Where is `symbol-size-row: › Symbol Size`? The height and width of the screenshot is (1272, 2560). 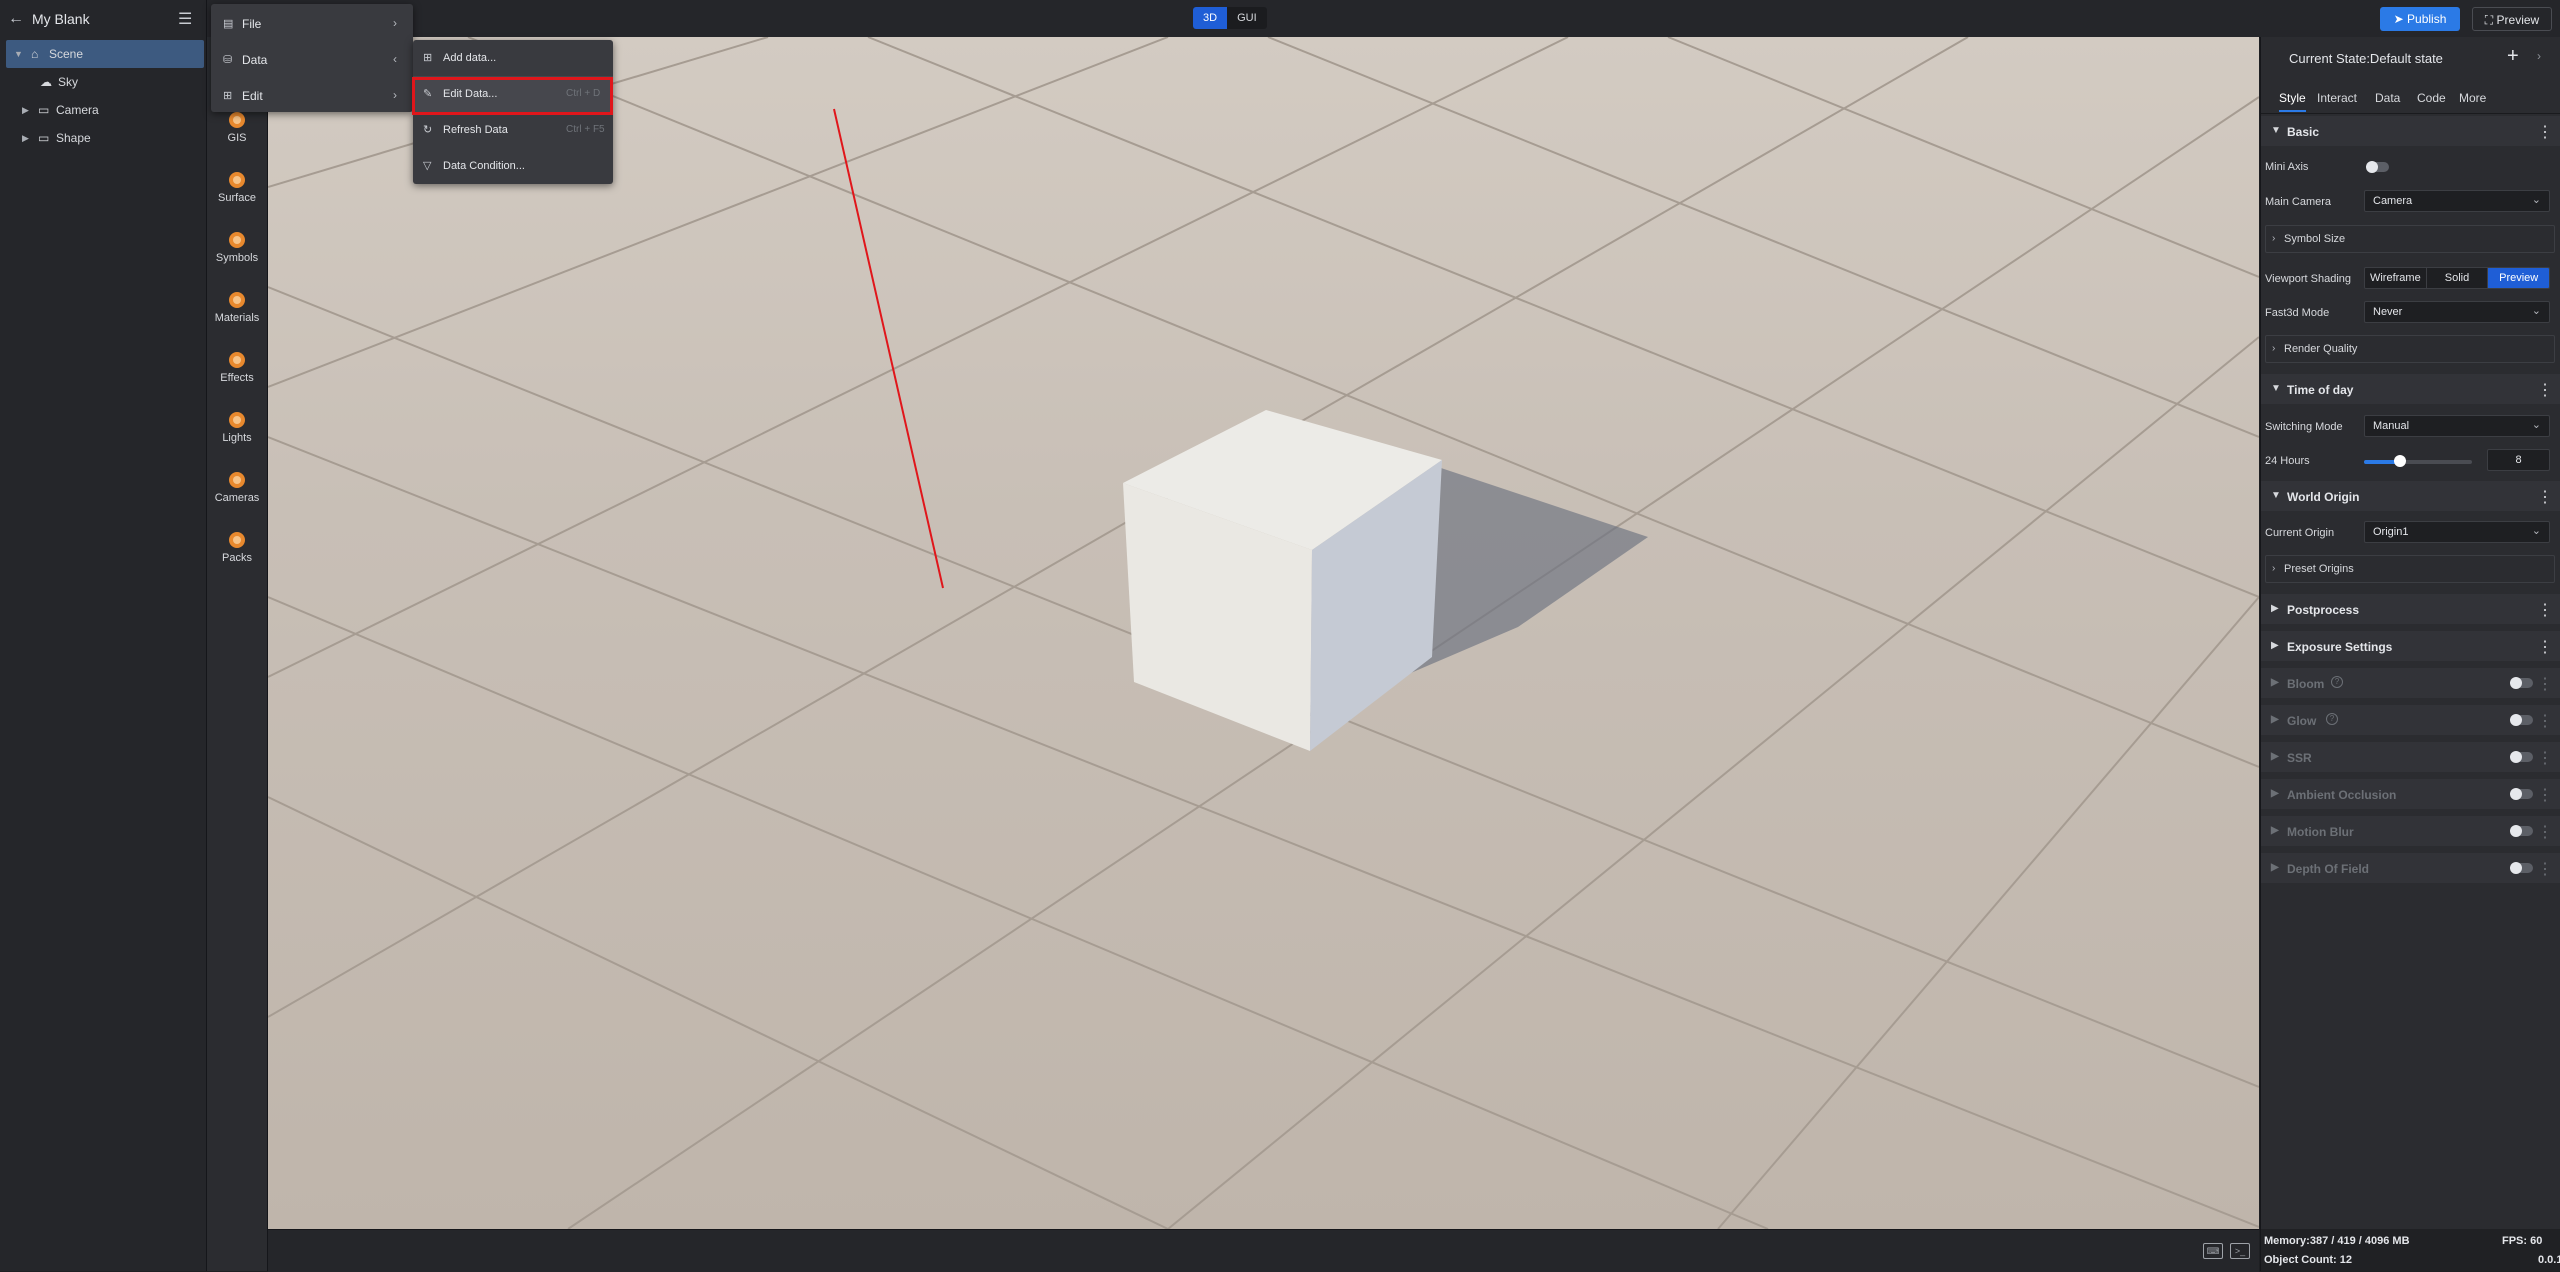 symbol-size-row: › Symbol Size is located at coordinates (2410, 239).